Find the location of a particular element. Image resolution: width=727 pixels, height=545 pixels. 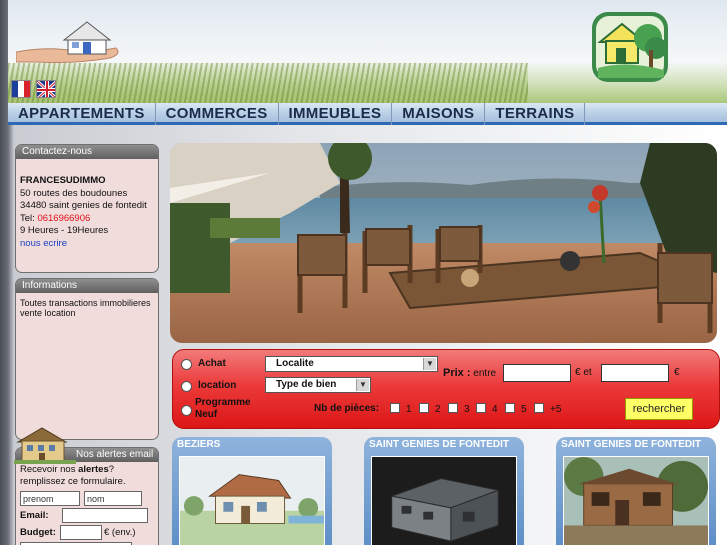

prix-min-input is located at coordinates (537, 373).